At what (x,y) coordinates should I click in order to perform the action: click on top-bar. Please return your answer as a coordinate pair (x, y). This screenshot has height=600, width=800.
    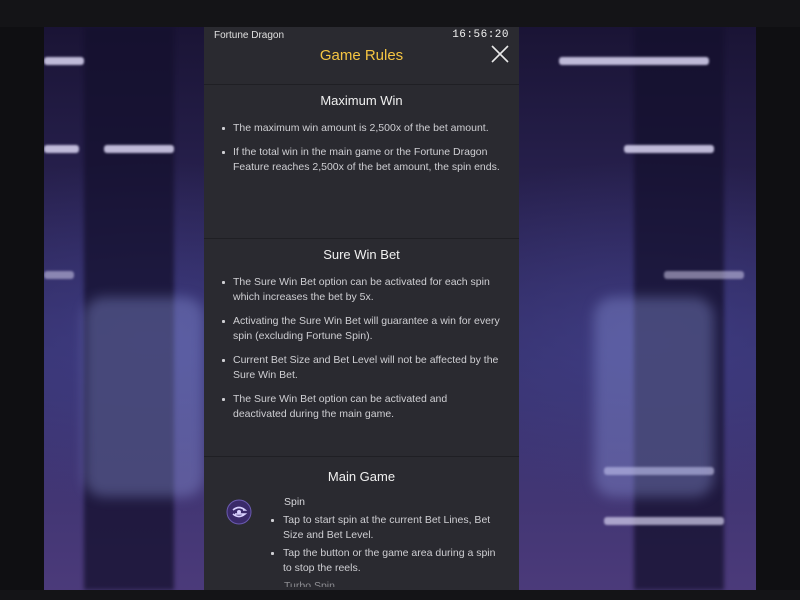
    Looking at the image, I should click on (400, 13).